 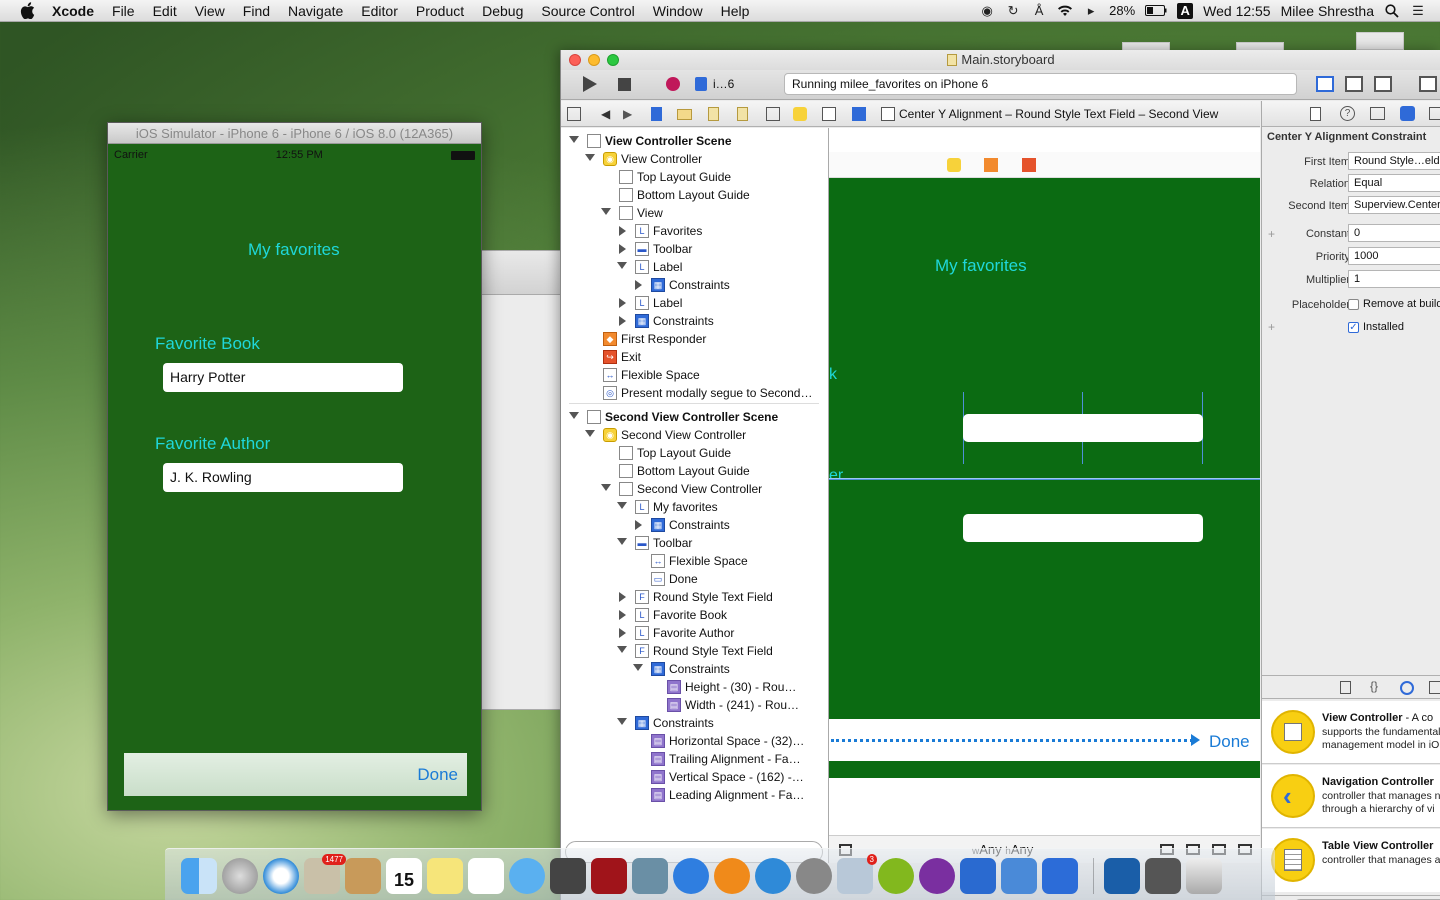 I want to click on contacts-icon, so click(x=363, y=876).